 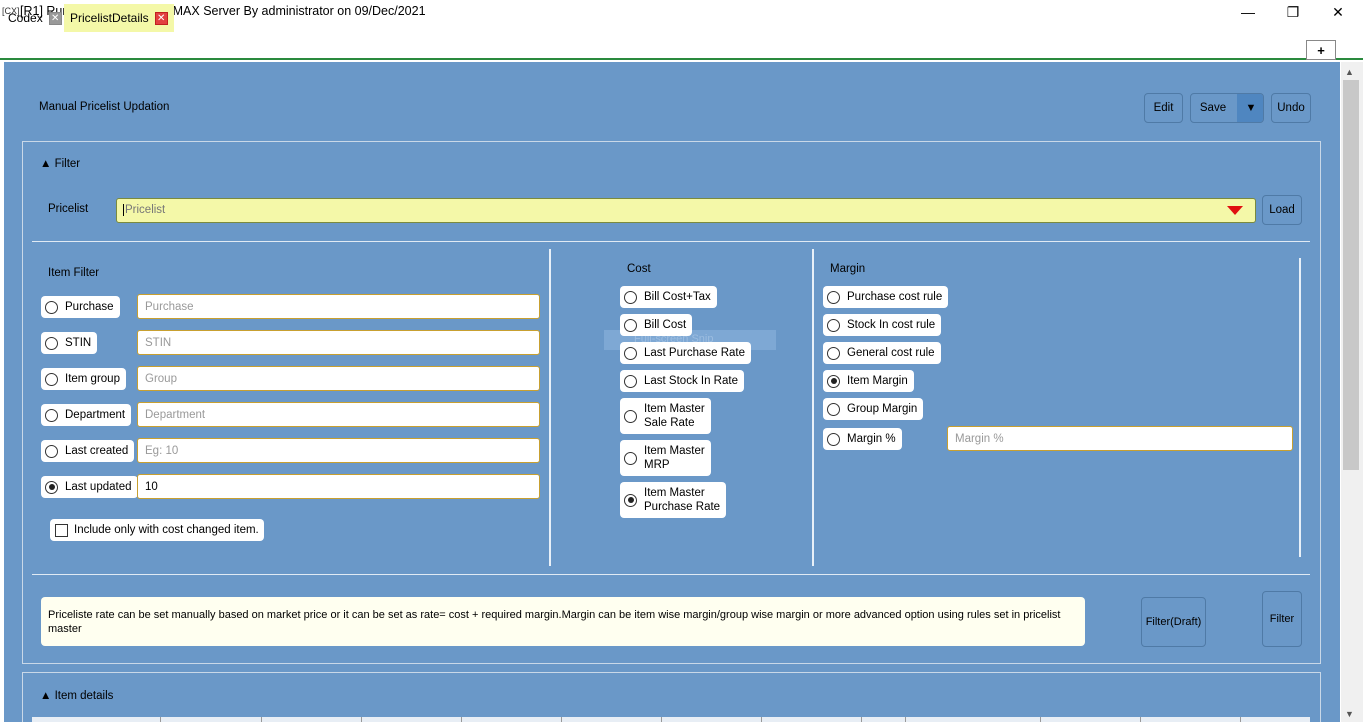 What do you see at coordinates (873, 409) in the screenshot?
I see `group-margin-radio: Group Margin` at bounding box center [873, 409].